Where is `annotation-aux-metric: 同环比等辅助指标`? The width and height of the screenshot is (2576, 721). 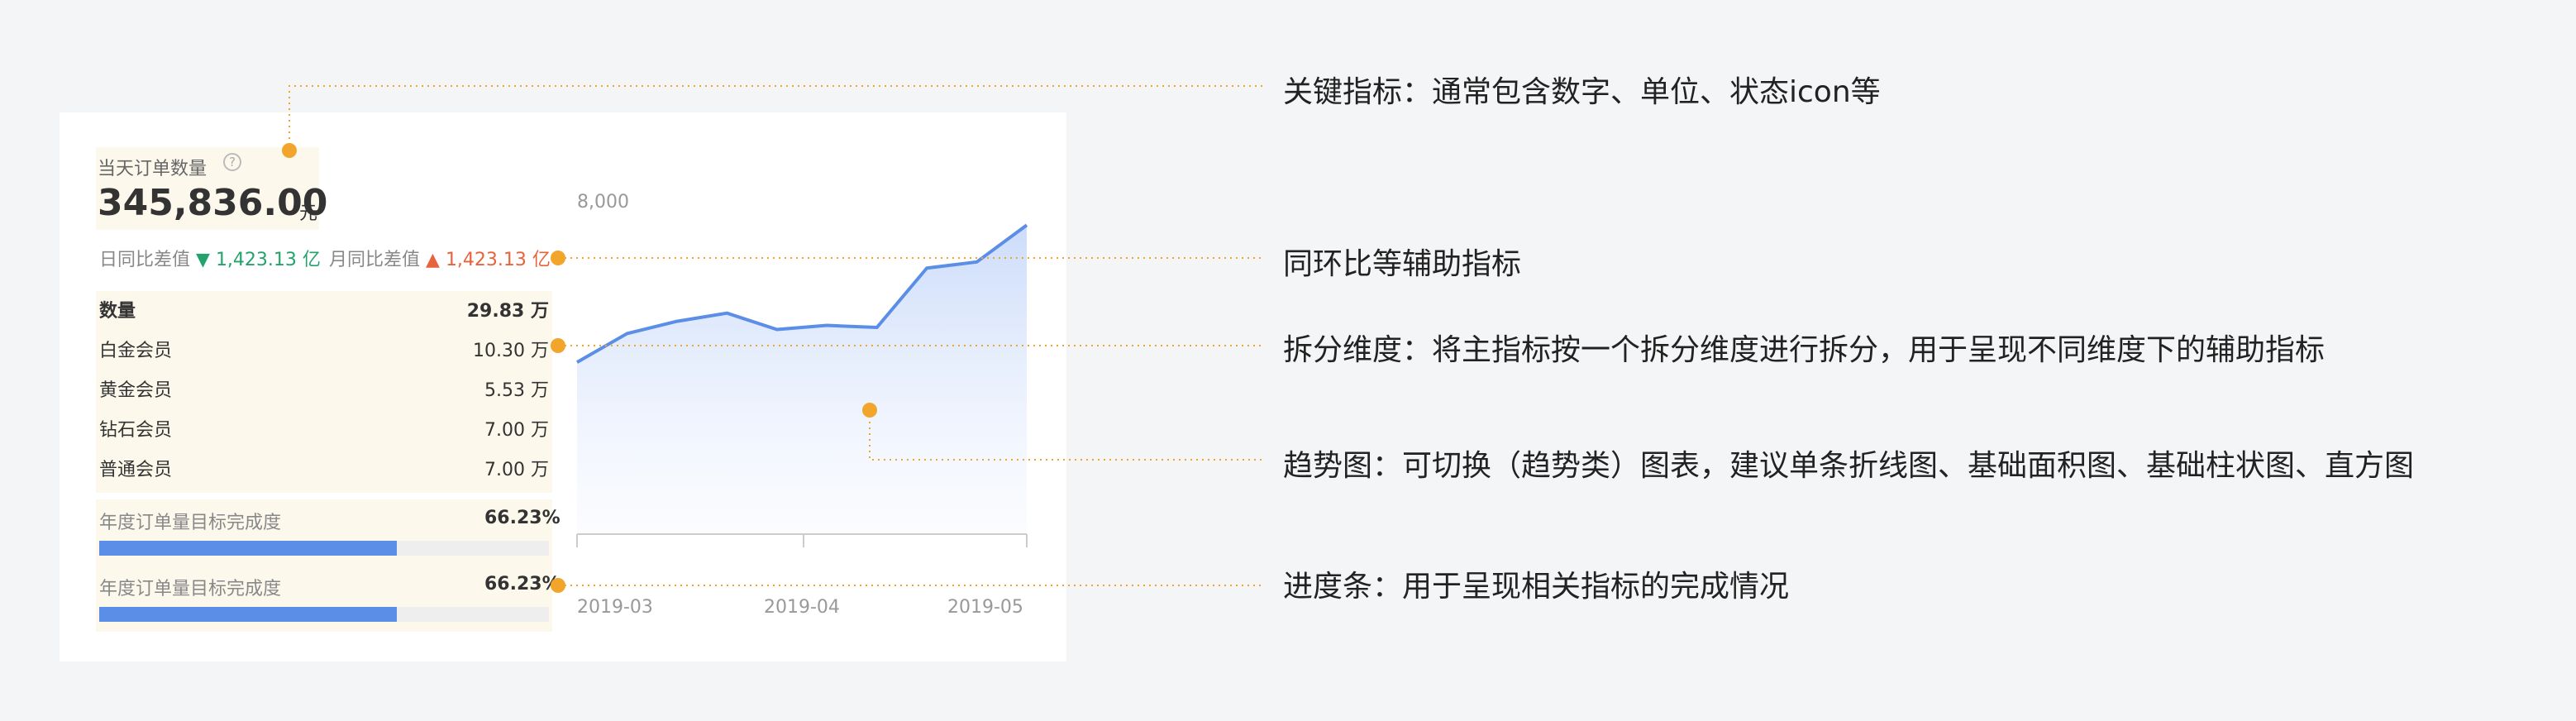 annotation-aux-metric: 同环比等辅助指标 is located at coordinates (1402, 264).